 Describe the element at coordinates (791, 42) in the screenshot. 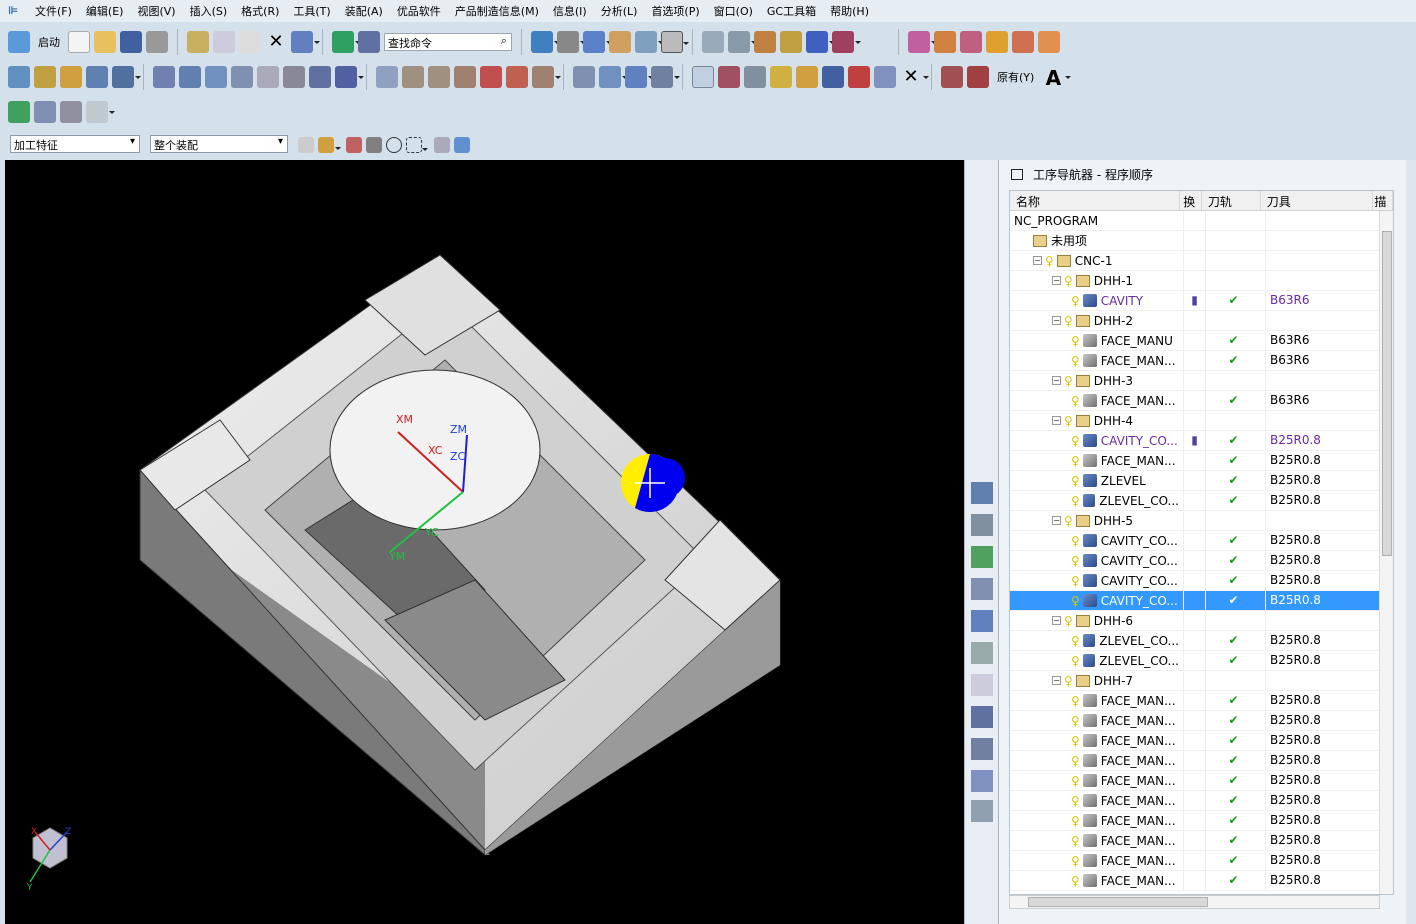

I see `analysis-icon` at that location.